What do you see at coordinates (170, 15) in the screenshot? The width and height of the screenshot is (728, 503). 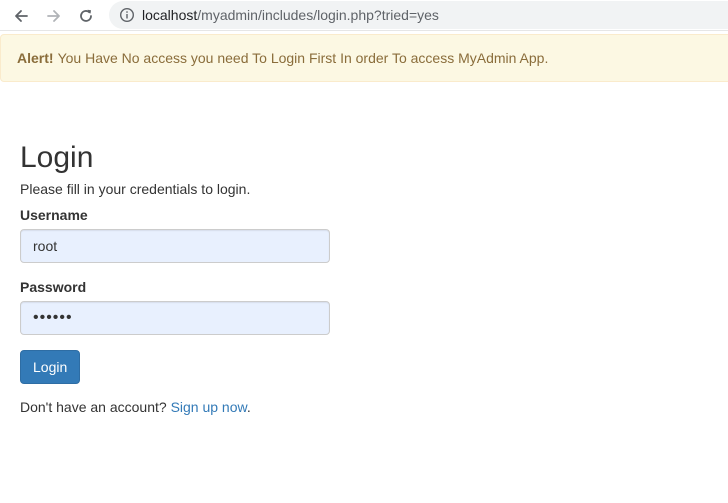 I see `url-host: localhost` at bounding box center [170, 15].